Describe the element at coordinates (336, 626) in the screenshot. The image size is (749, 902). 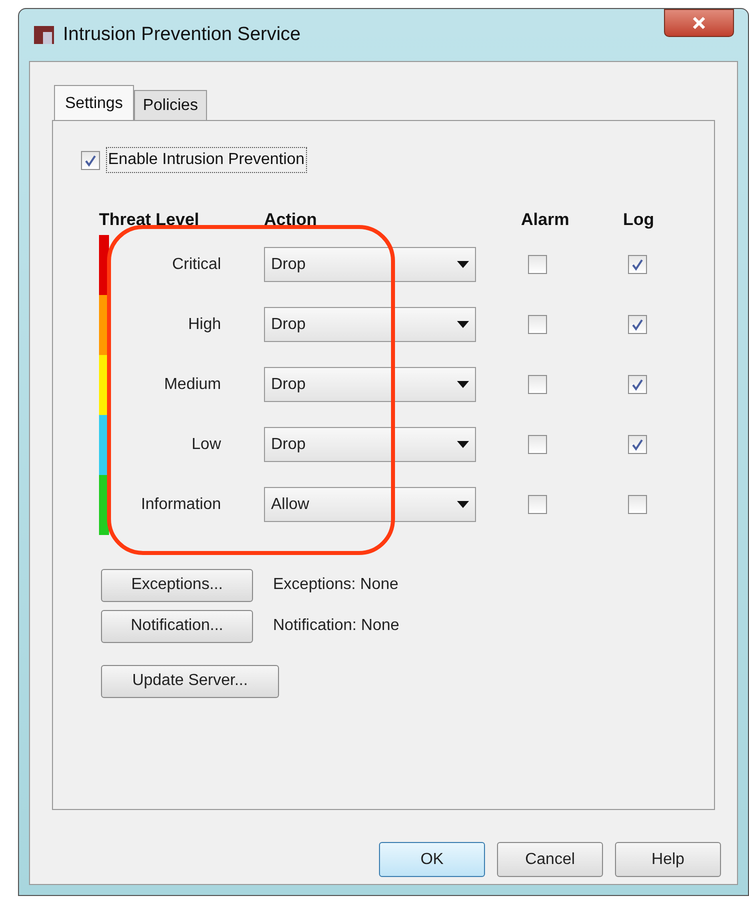
I see `option-status: Notification: None` at that location.